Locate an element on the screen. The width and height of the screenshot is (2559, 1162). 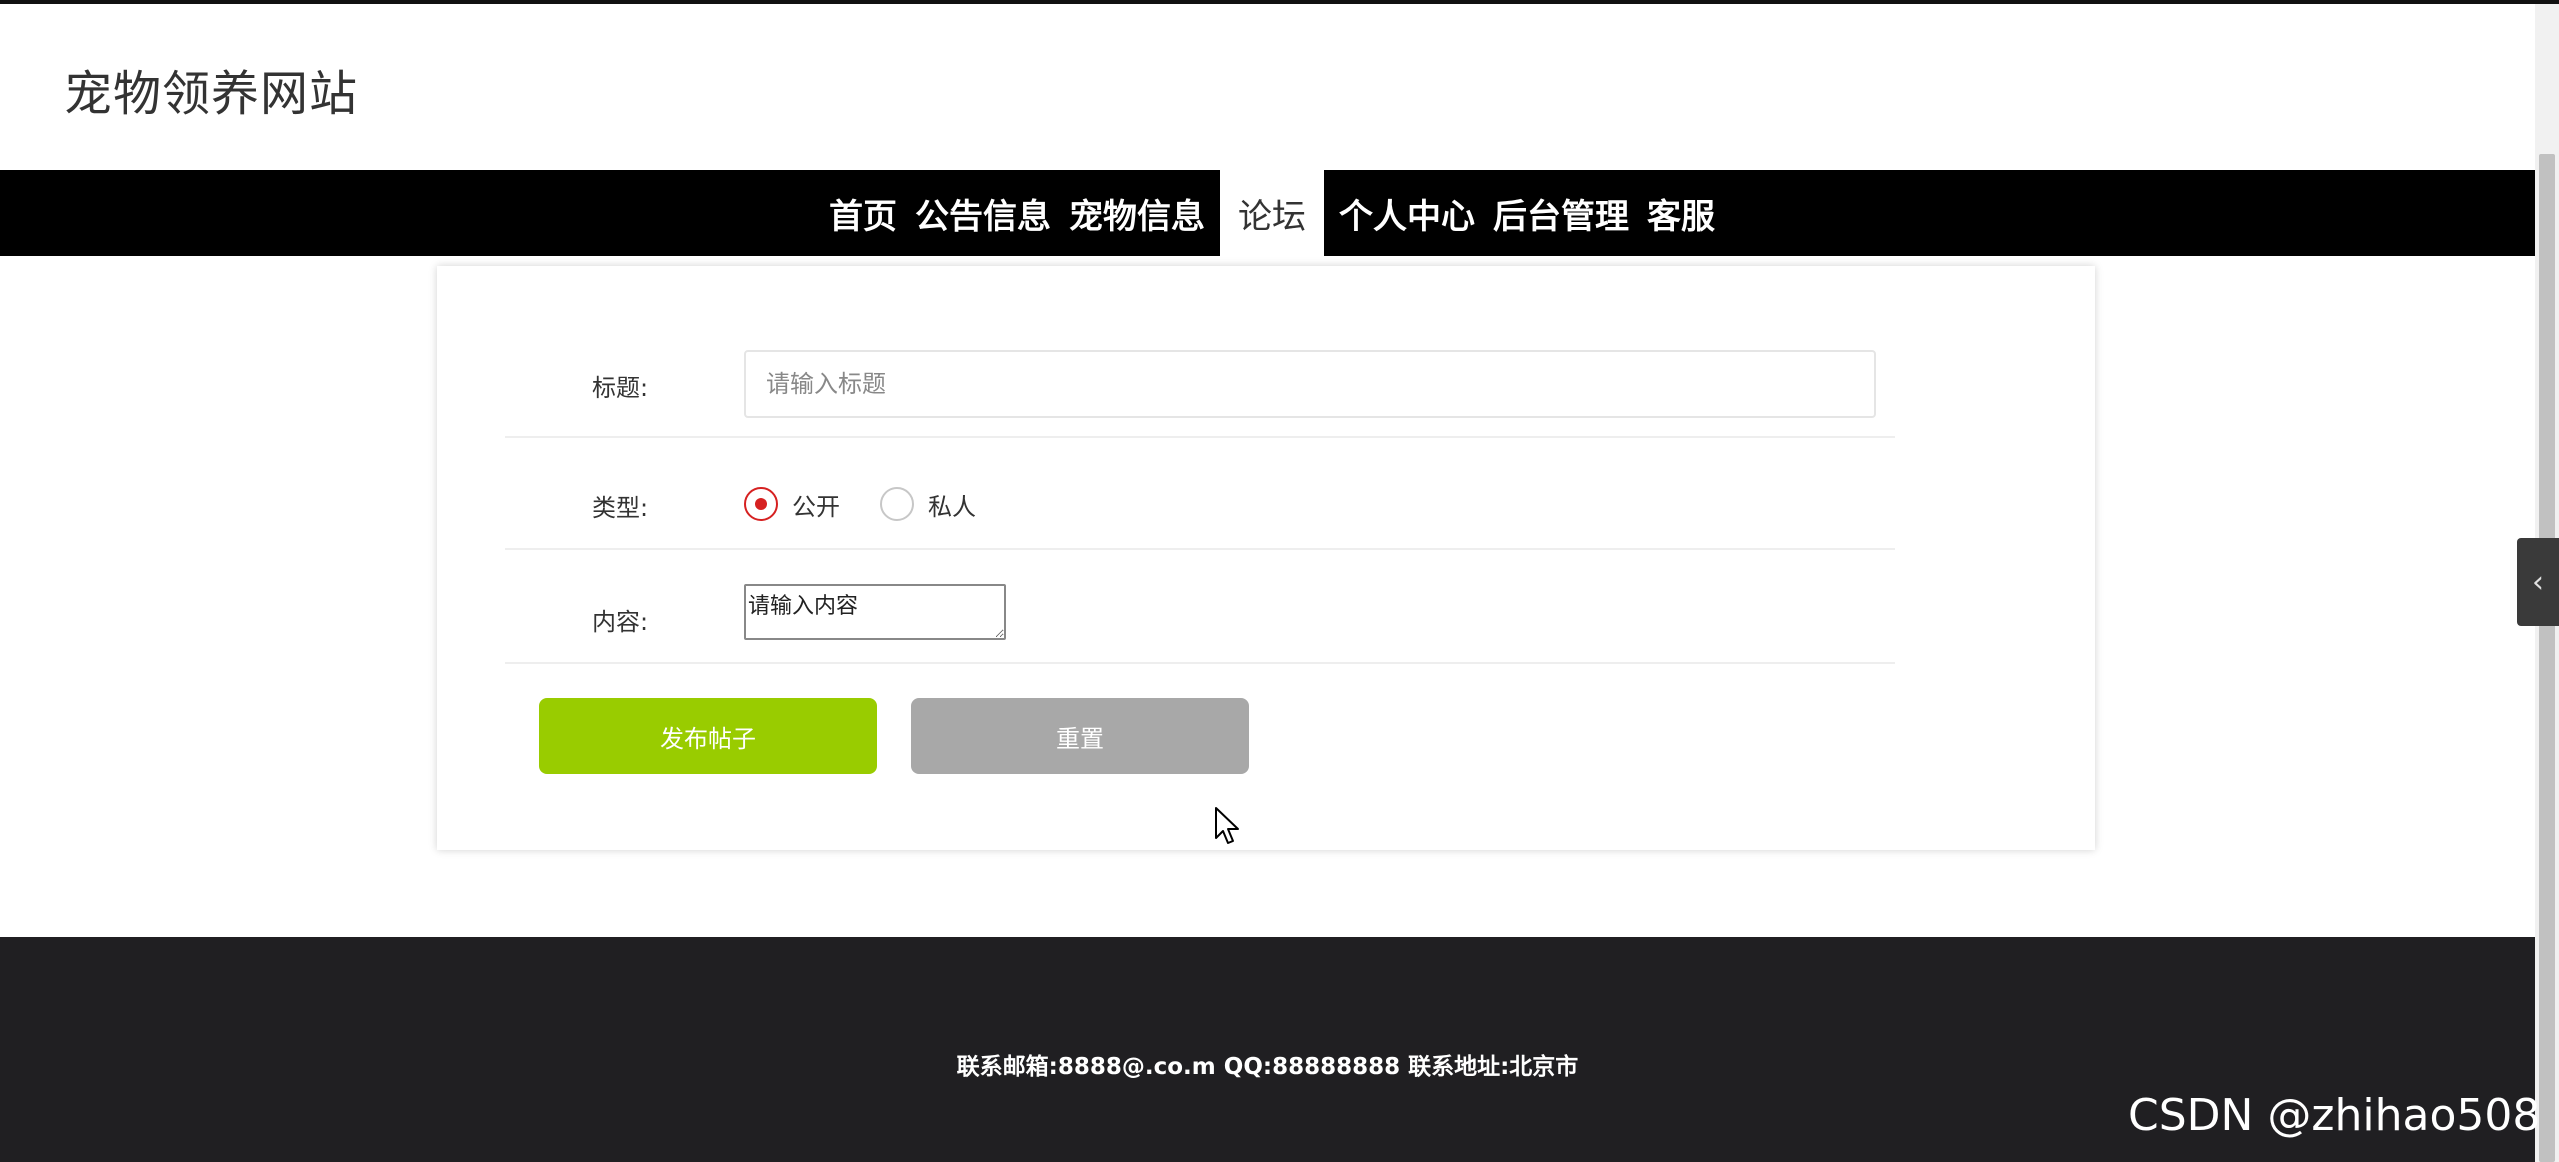
site-header: 宠物领养网站 is located at coordinates (1267, 87).